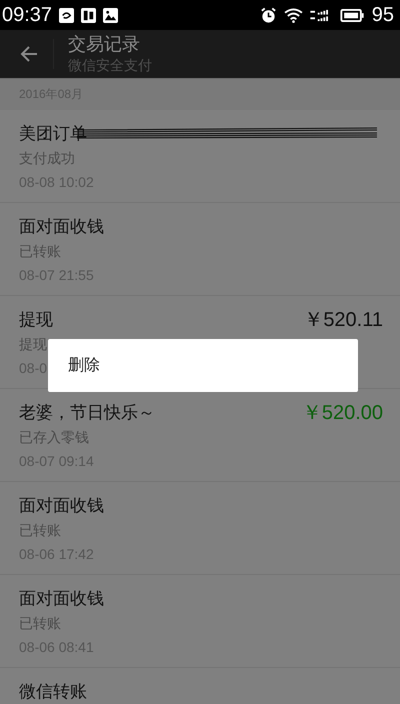  I want to click on page-title: 交易记录, so click(104, 45).